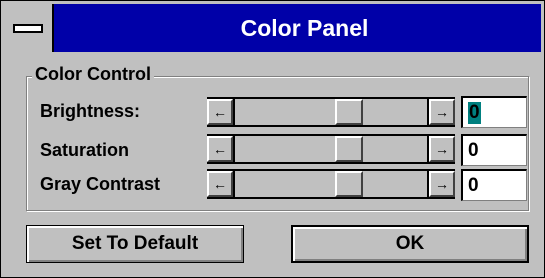 The image size is (545, 278). What do you see at coordinates (349, 184) in the screenshot?
I see `gray-contrast-thumb` at bounding box center [349, 184].